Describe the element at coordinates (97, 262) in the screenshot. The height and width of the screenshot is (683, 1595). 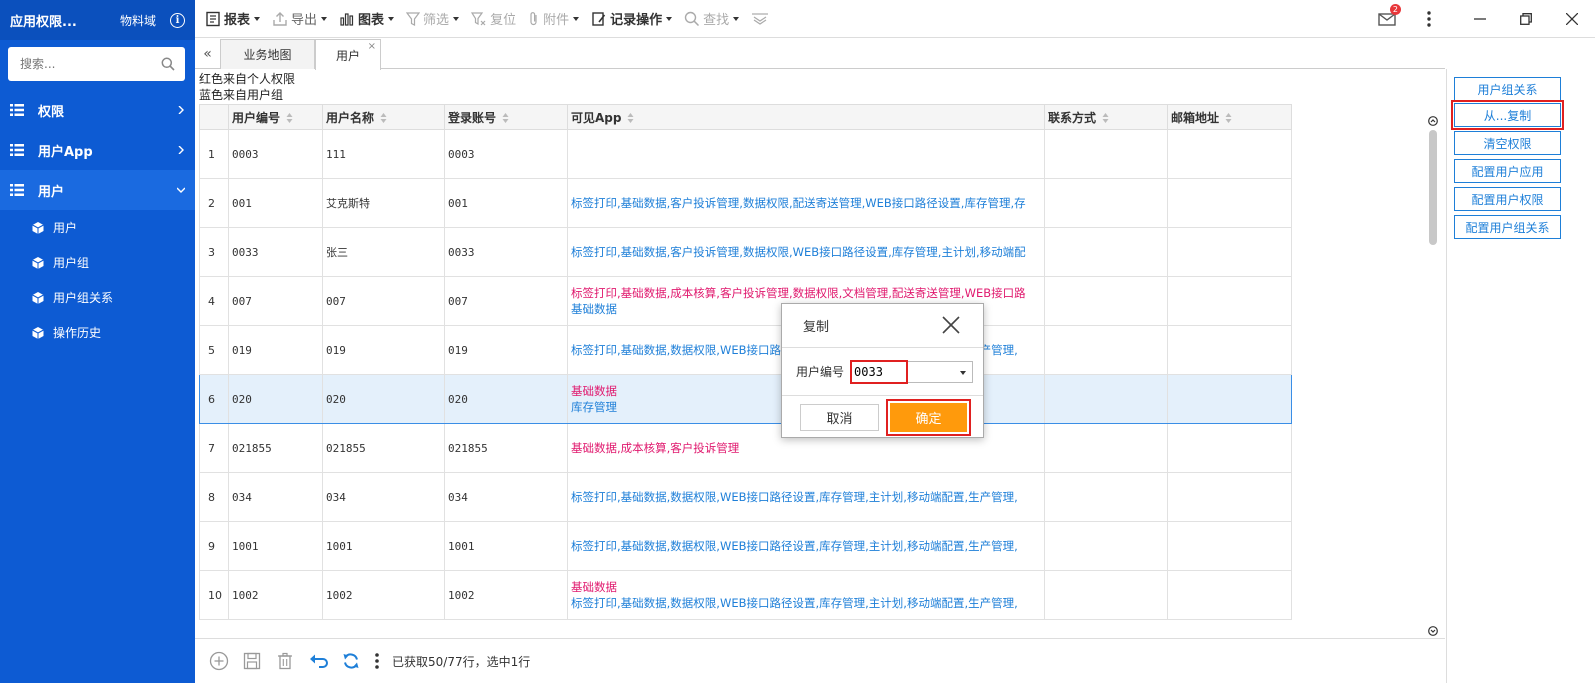
I see `sidebar-item-user-group: 用户组` at that location.